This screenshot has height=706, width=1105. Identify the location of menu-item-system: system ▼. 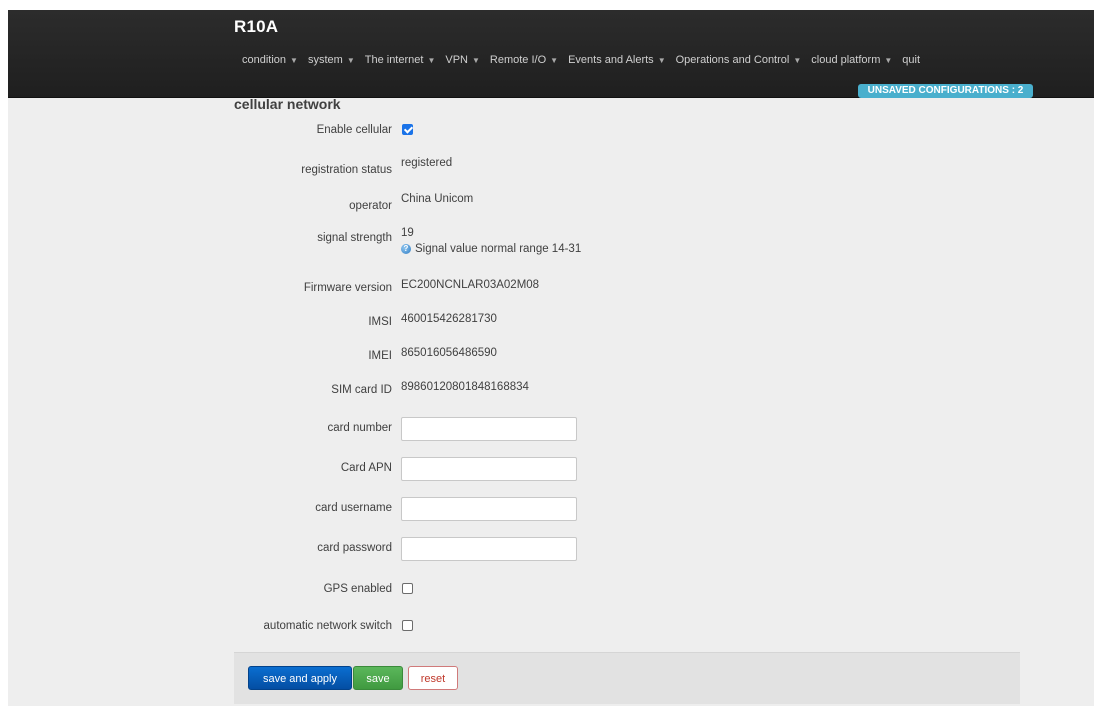
(331, 60).